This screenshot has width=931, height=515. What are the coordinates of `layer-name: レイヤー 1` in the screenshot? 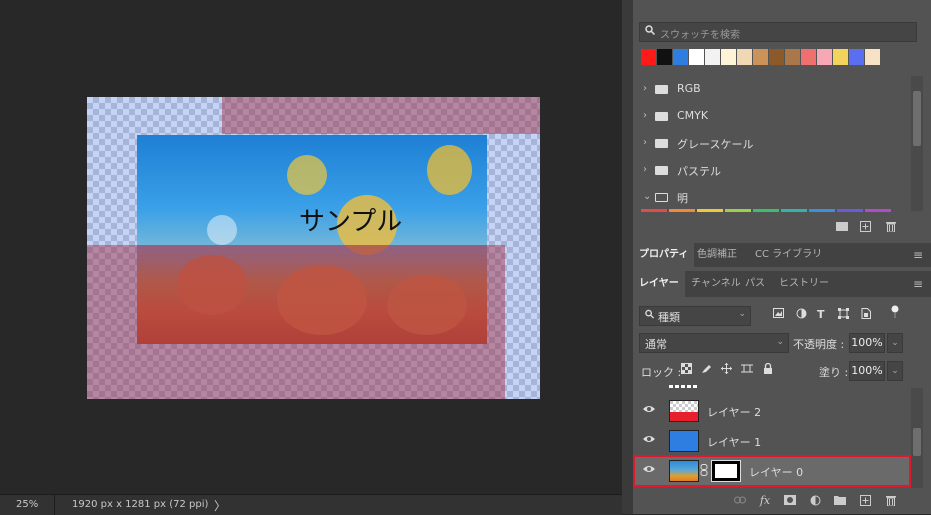 It's located at (734, 442).